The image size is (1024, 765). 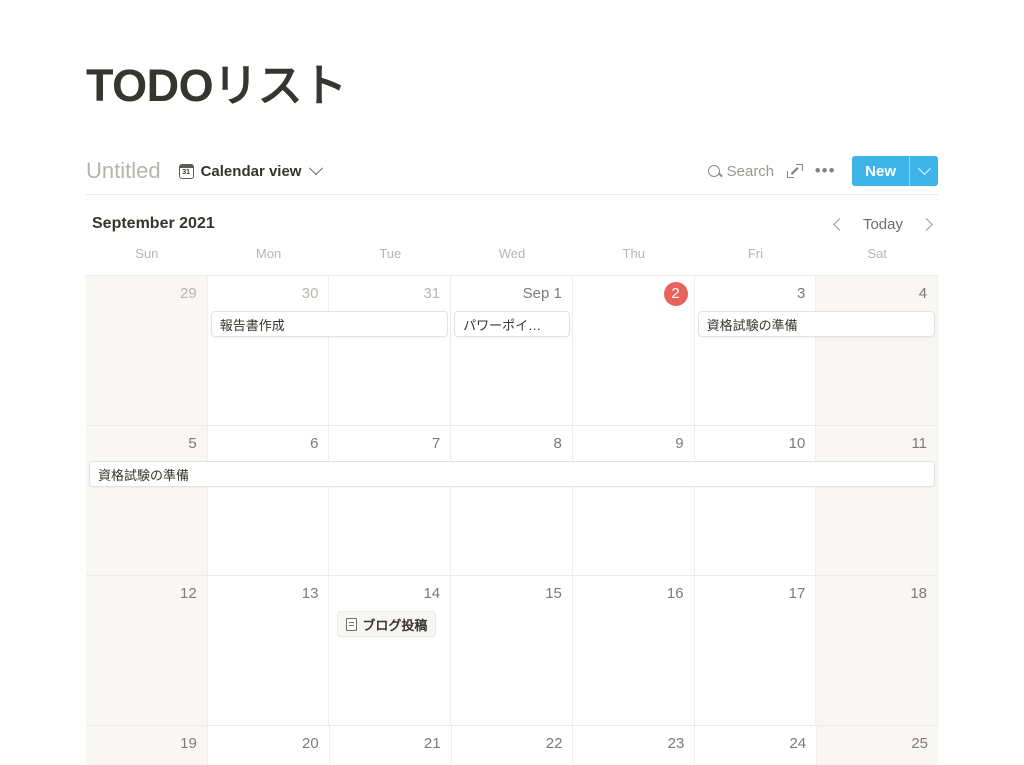 I want to click on toolbar-actions: Search ••• New, so click(x=820, y=171).